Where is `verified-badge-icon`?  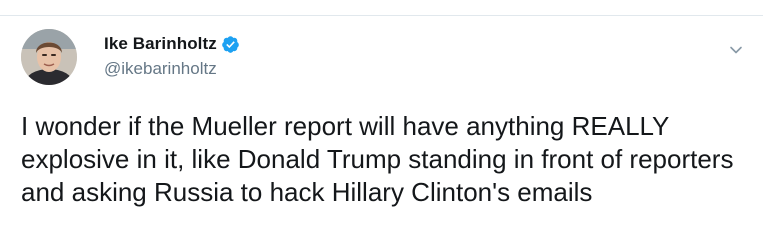
verified-badge-icon is located at coordinates (230, 44).